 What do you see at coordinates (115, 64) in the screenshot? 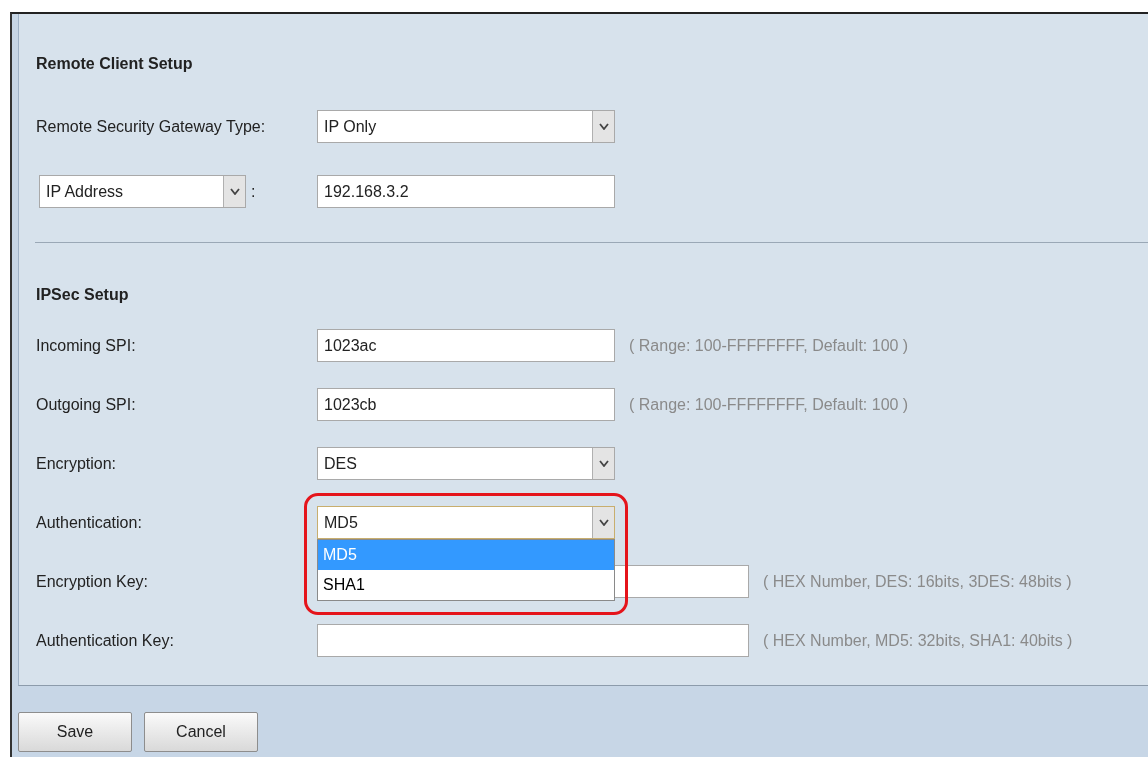
I see `section-title: Remote Client Setup` at bounding box center [115, 64].